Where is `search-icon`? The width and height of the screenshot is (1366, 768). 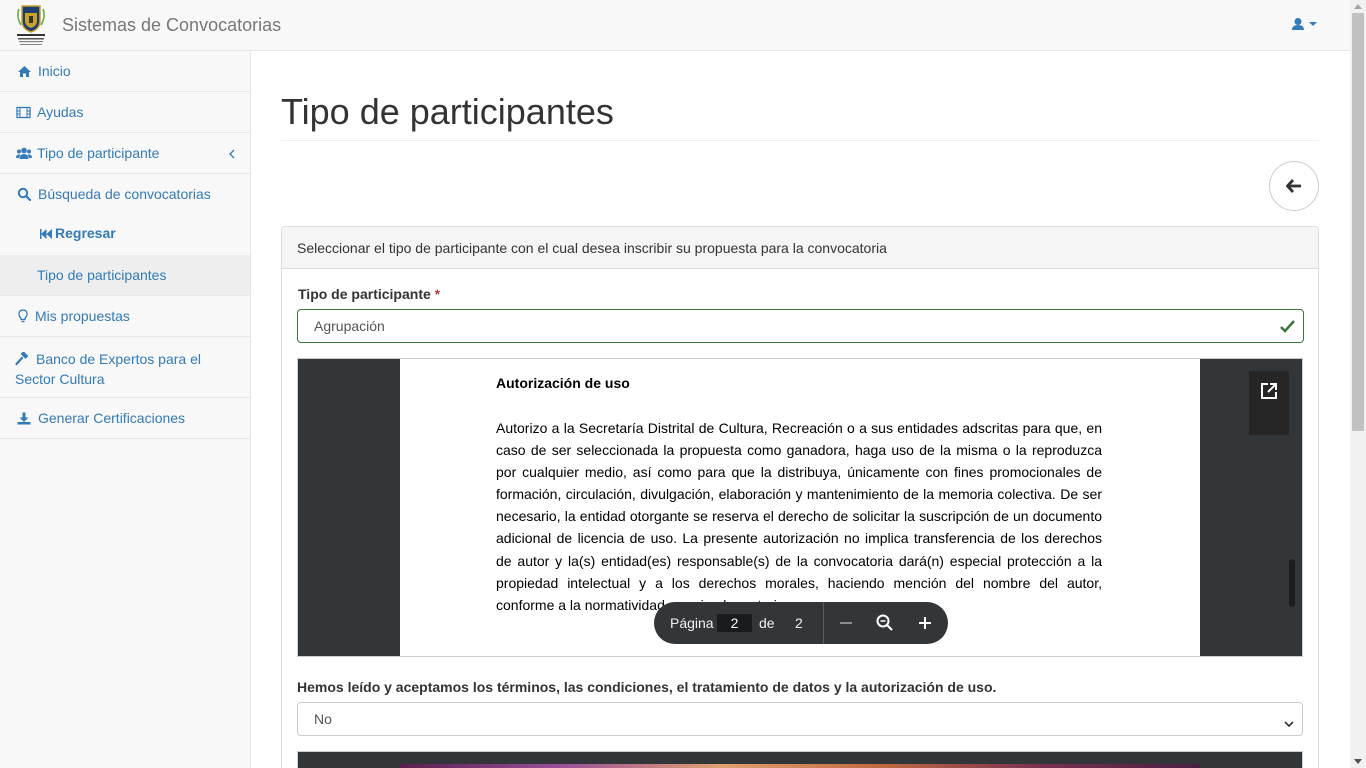
search-icon is located at coordinates (25, 194).